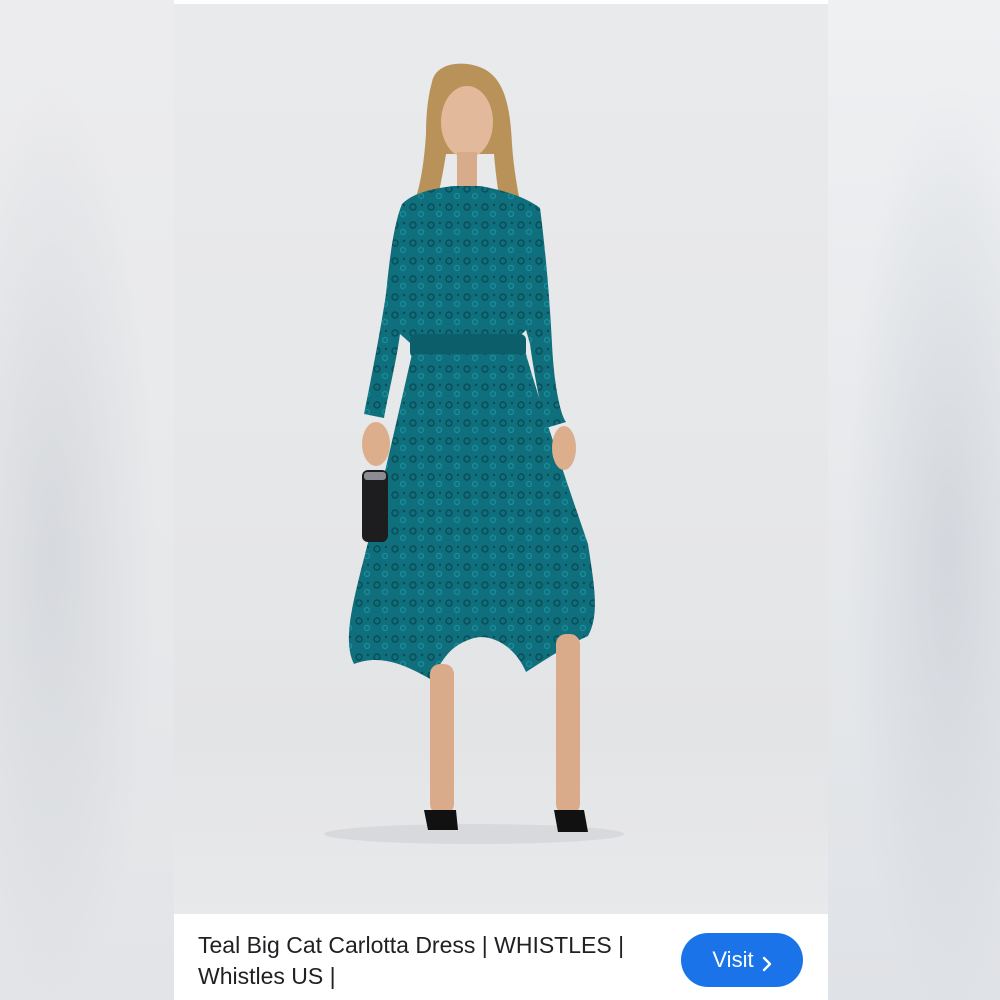  What do you see at coordinates (733, 959) in the screenshot?
I see `visit-button-label: Visit` at bounding box center [733, 959].